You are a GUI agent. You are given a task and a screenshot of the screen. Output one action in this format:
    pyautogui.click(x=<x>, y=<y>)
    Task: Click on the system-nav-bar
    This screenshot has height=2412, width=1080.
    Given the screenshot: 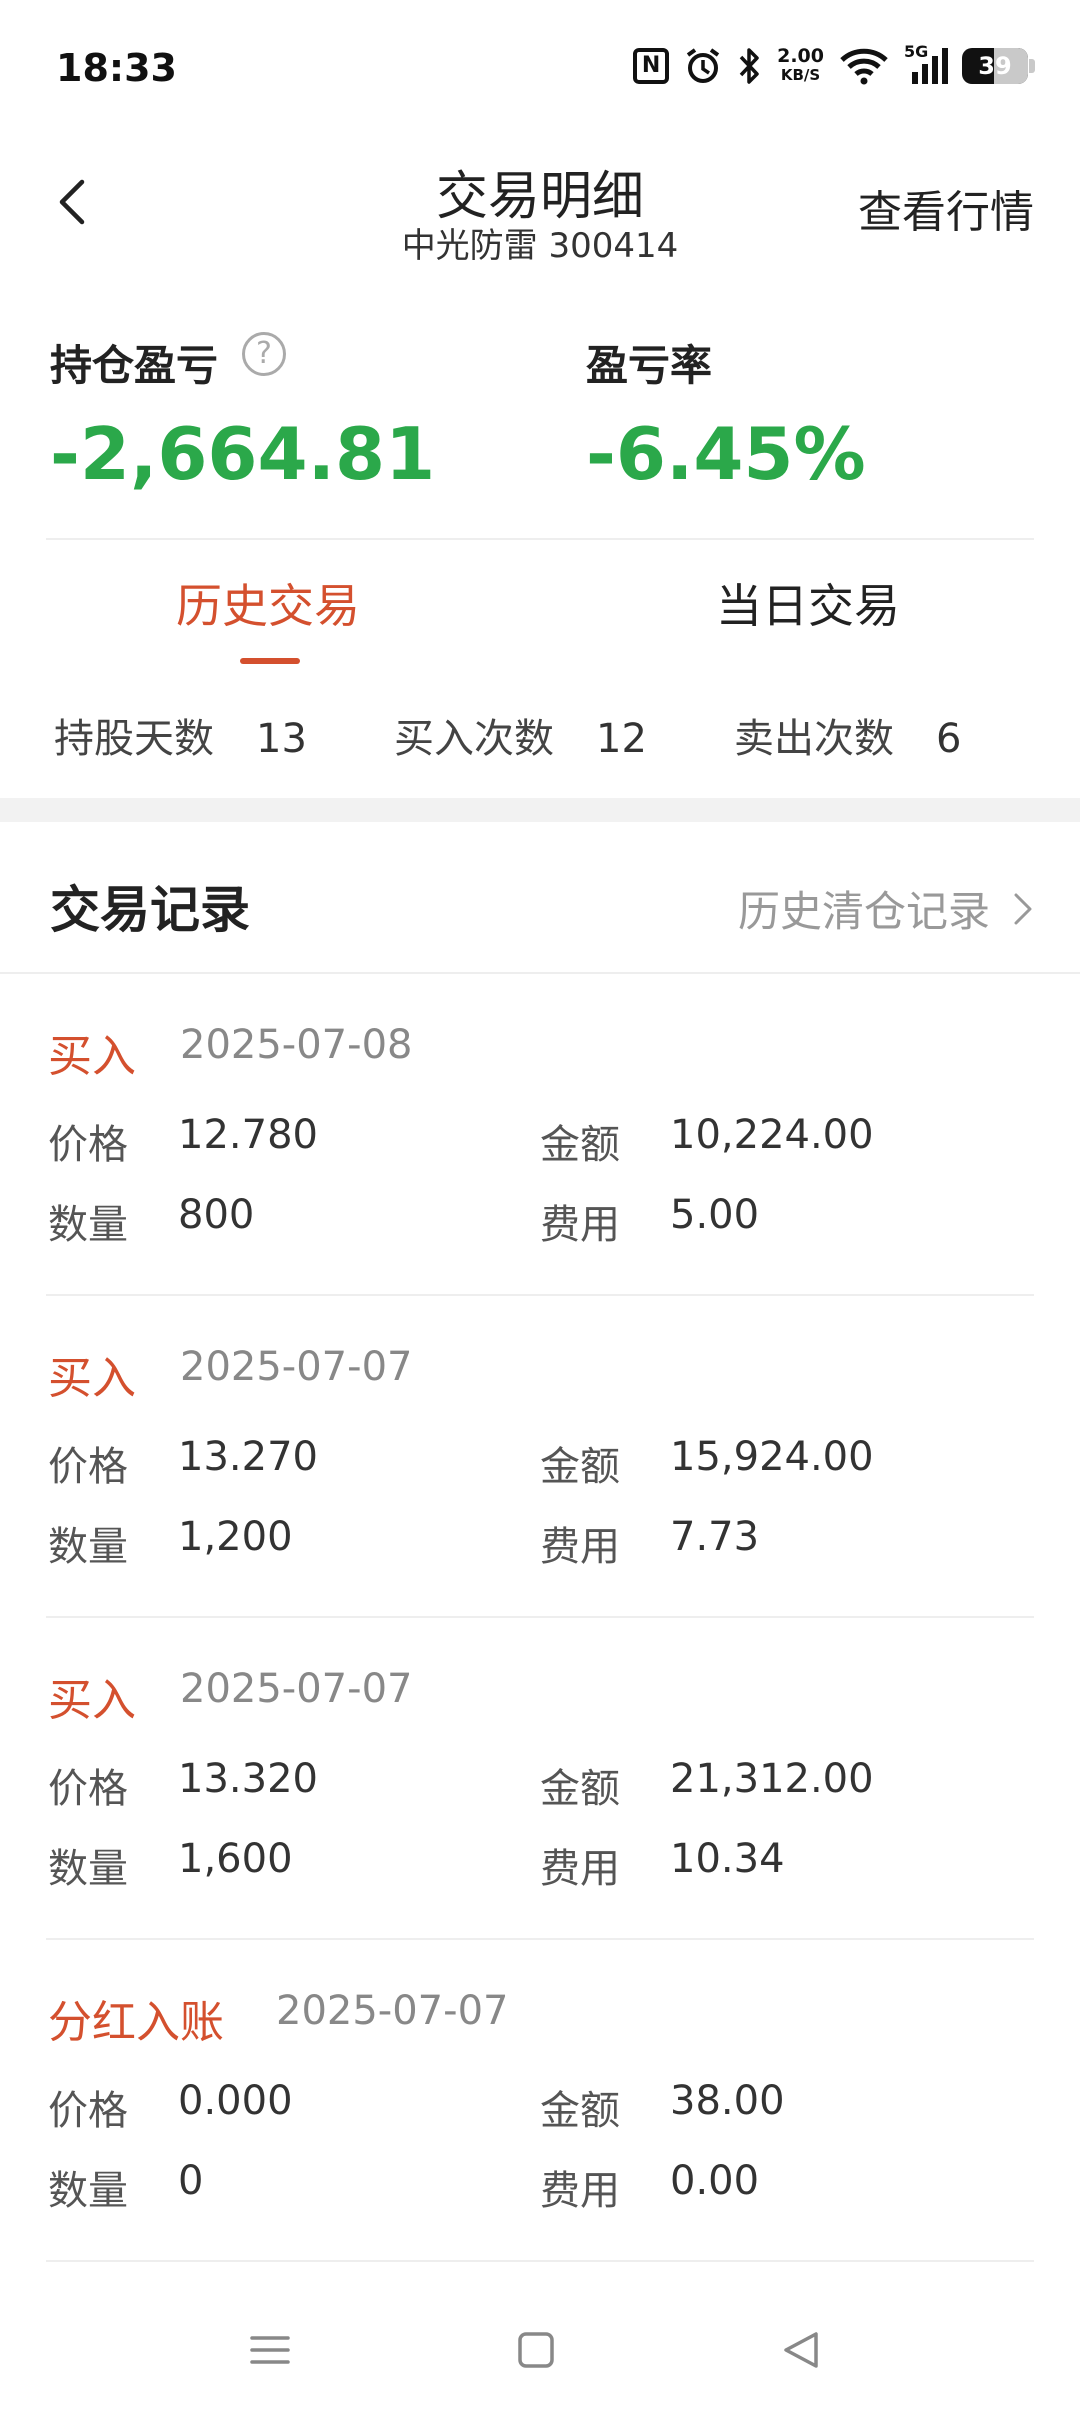 What is the action you would take?
    pyautogui.click(x=540, y=2351)
    